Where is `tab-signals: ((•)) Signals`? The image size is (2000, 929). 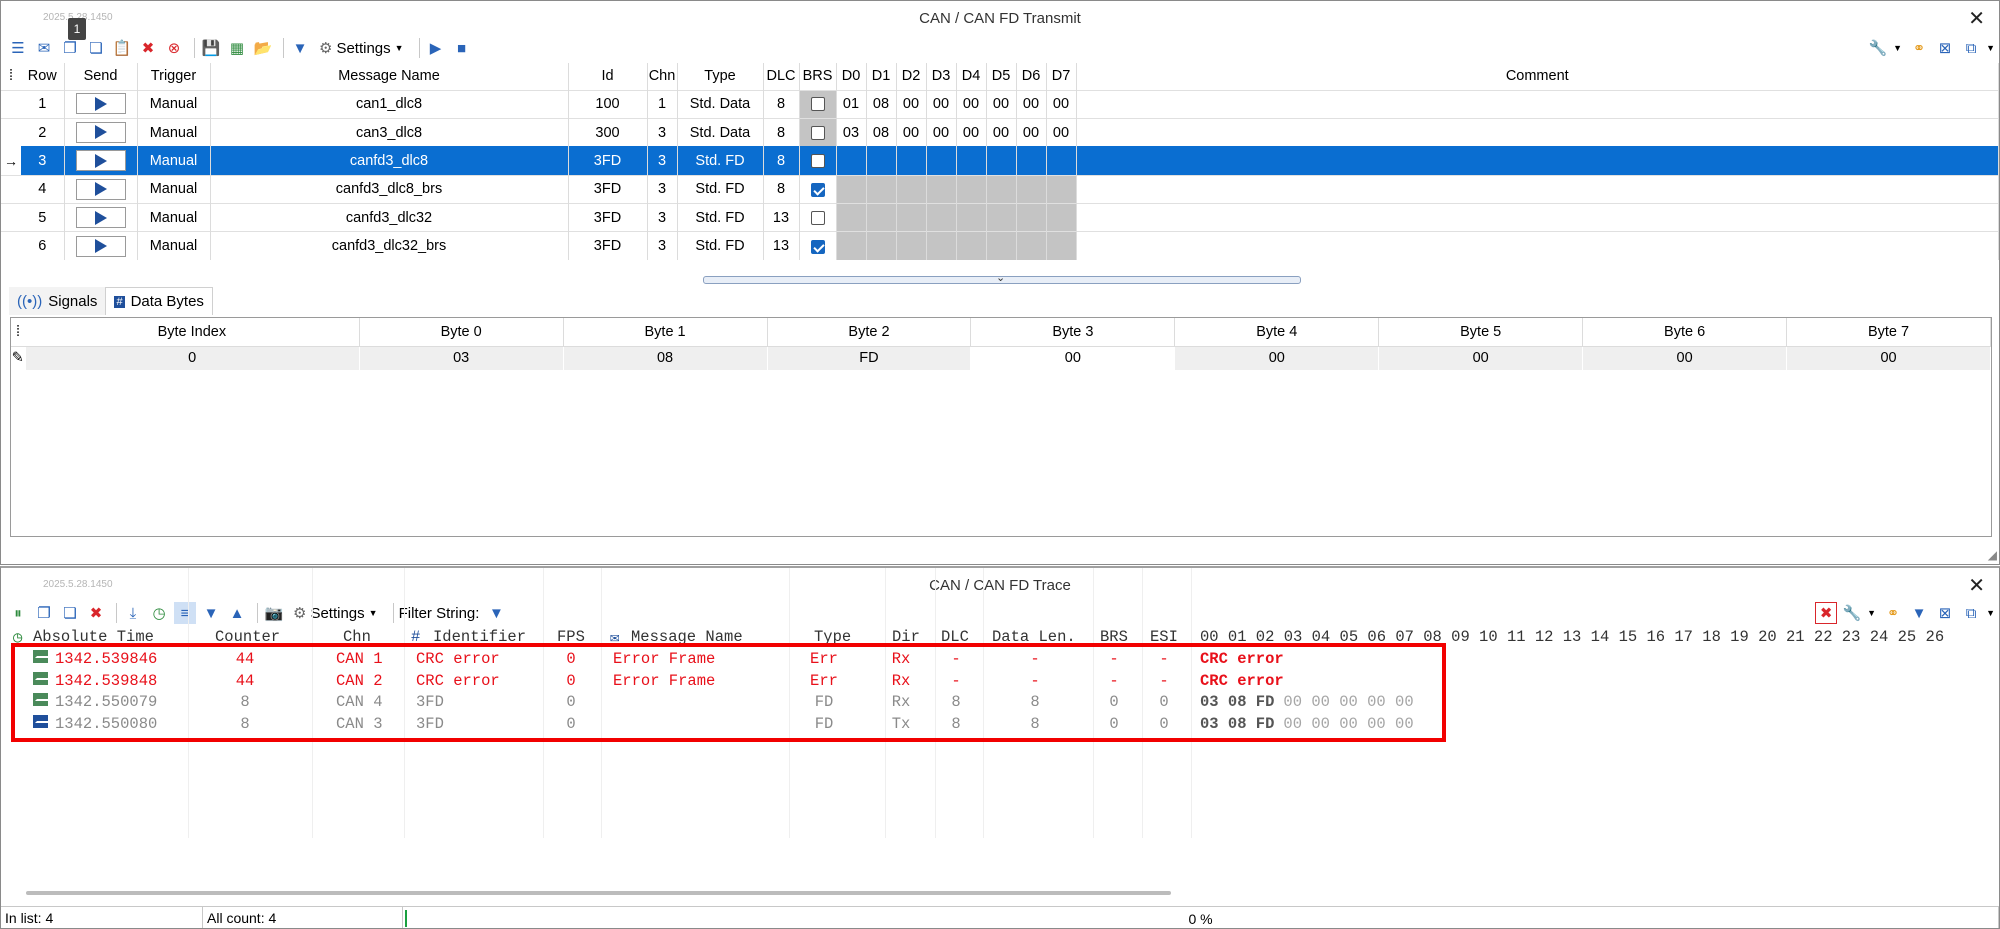
tab-signals: ((•)) Signals is located at coordinates (57, 301).